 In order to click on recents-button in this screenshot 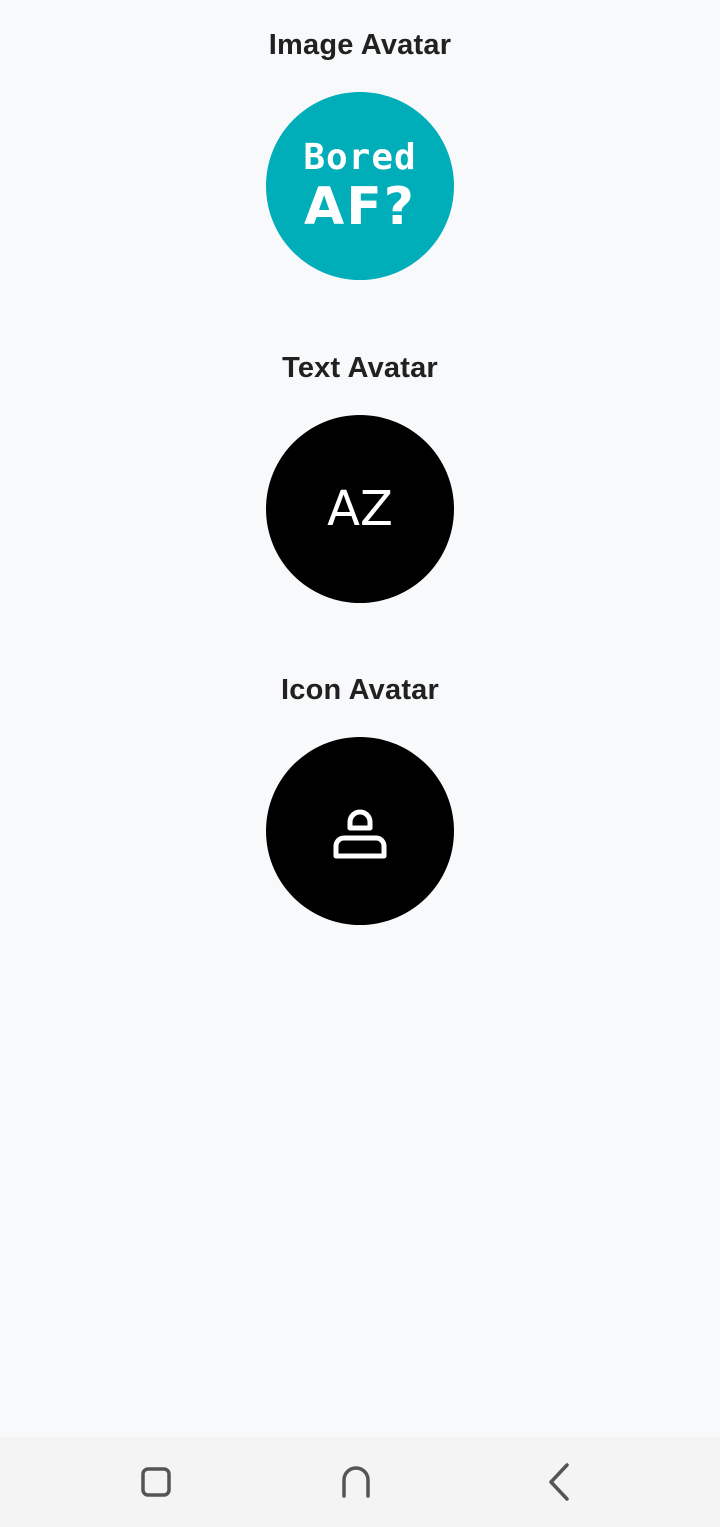, I will do `click(156, 1482)`.